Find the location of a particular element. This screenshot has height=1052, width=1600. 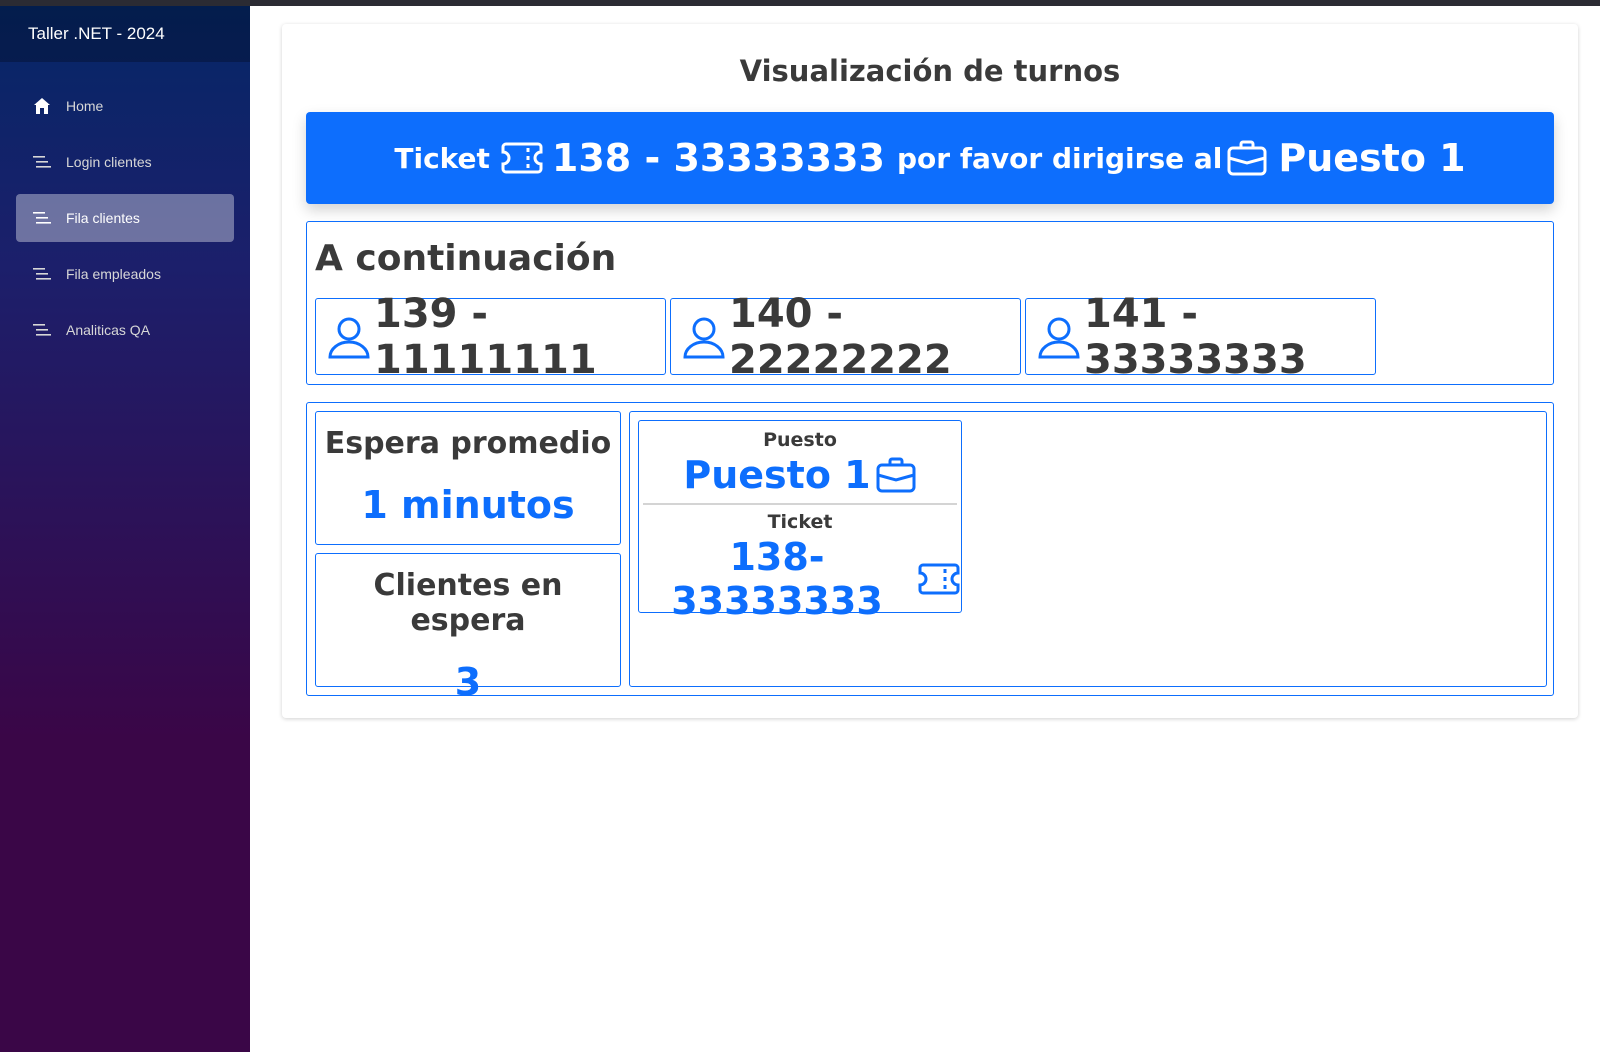

sidebar-item-fila-empleados: Fila empleados is located at coordinates (125, 274).